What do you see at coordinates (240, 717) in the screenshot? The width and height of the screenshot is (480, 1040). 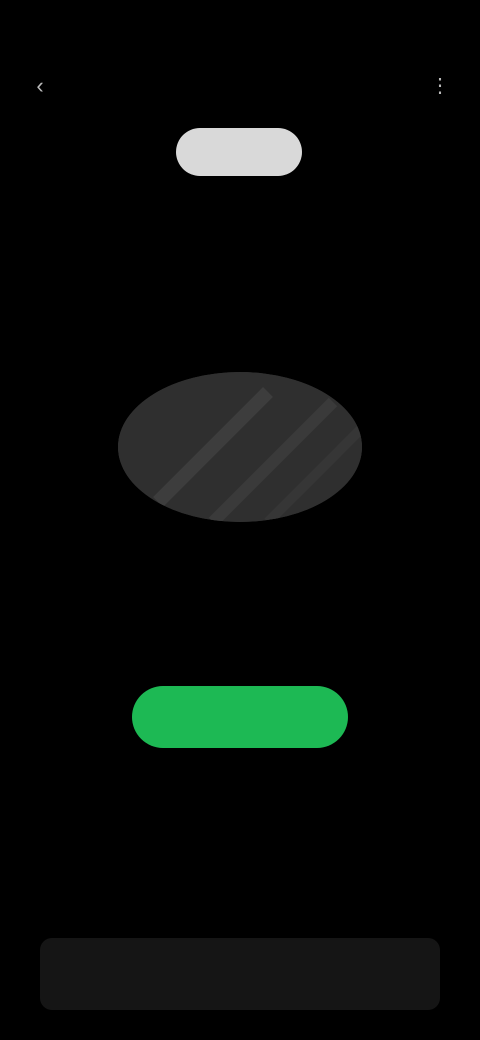 I see `primary-action-button` at bounding box center [240, 717].